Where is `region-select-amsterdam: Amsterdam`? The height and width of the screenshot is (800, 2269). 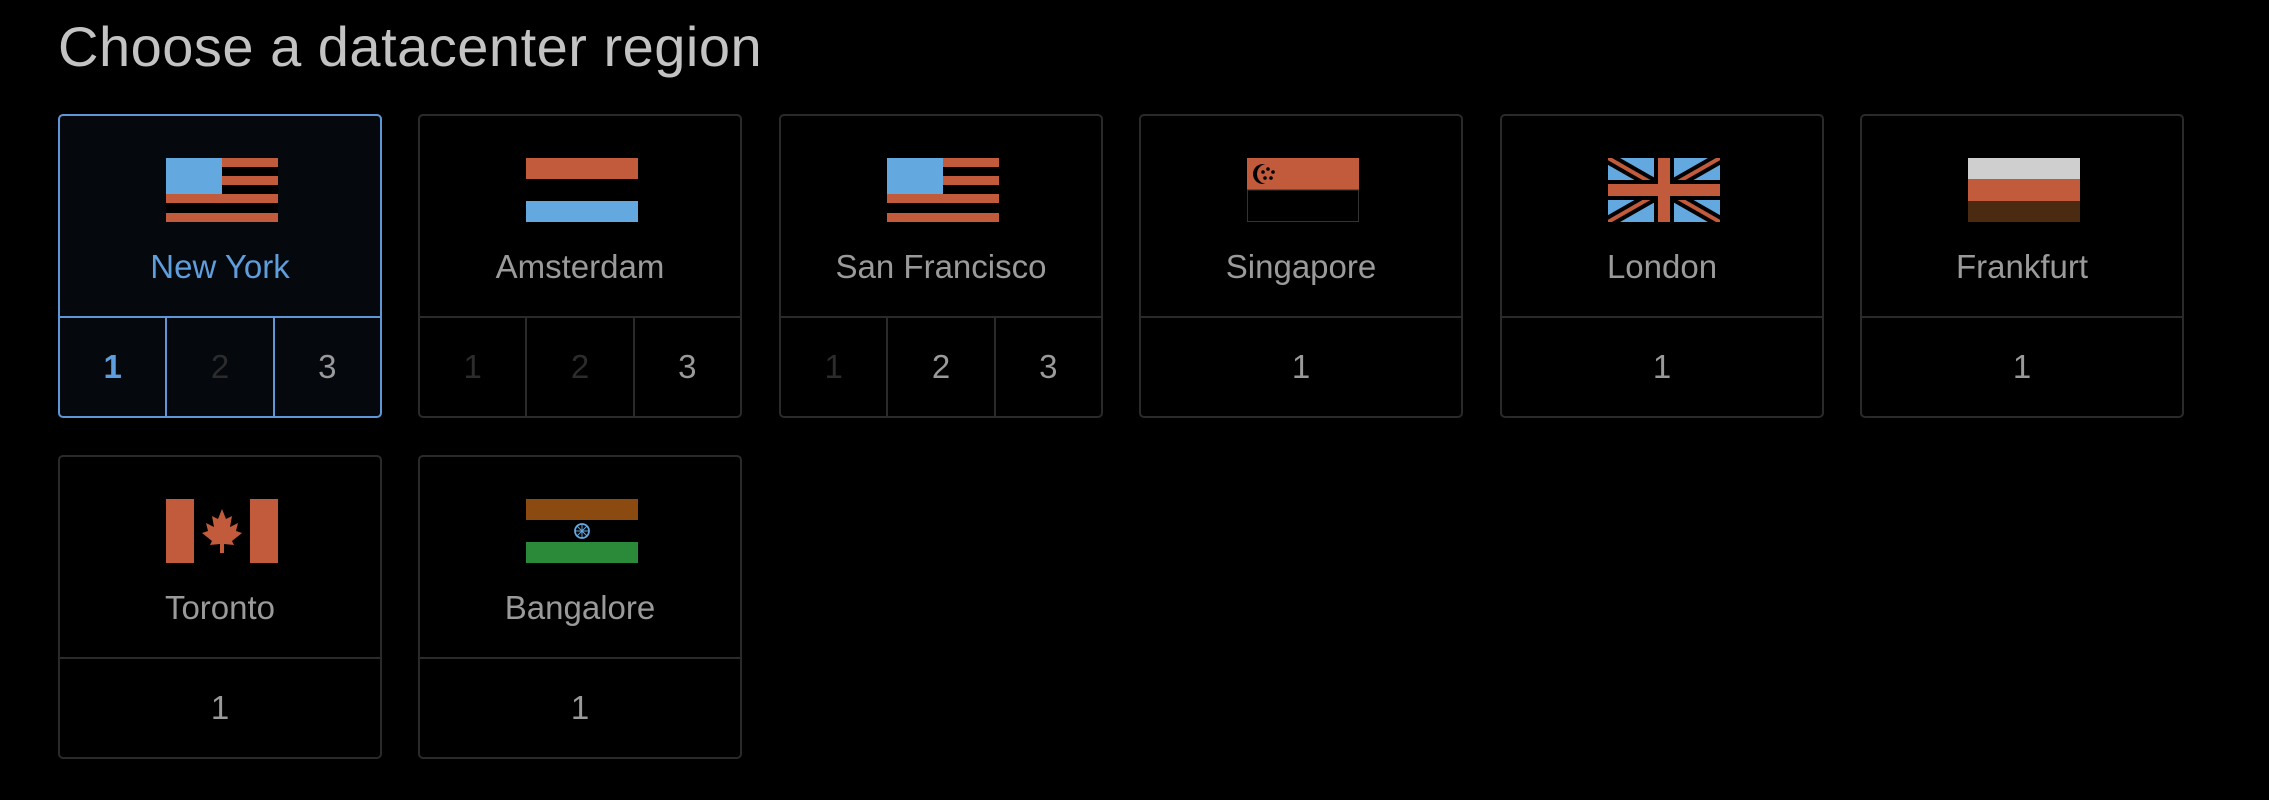
region-select-amsterdam: Amsterdam is located at coordinates (580, 218).